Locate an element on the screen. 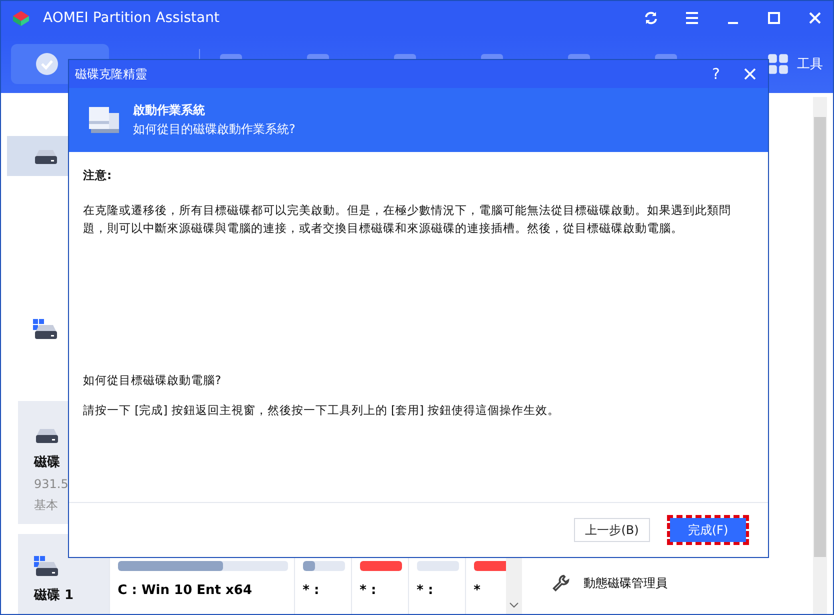 Image resolution: width=834 pixels, height=615 pixels. disk-size: 931.5 is located at coordinates (52, 484).